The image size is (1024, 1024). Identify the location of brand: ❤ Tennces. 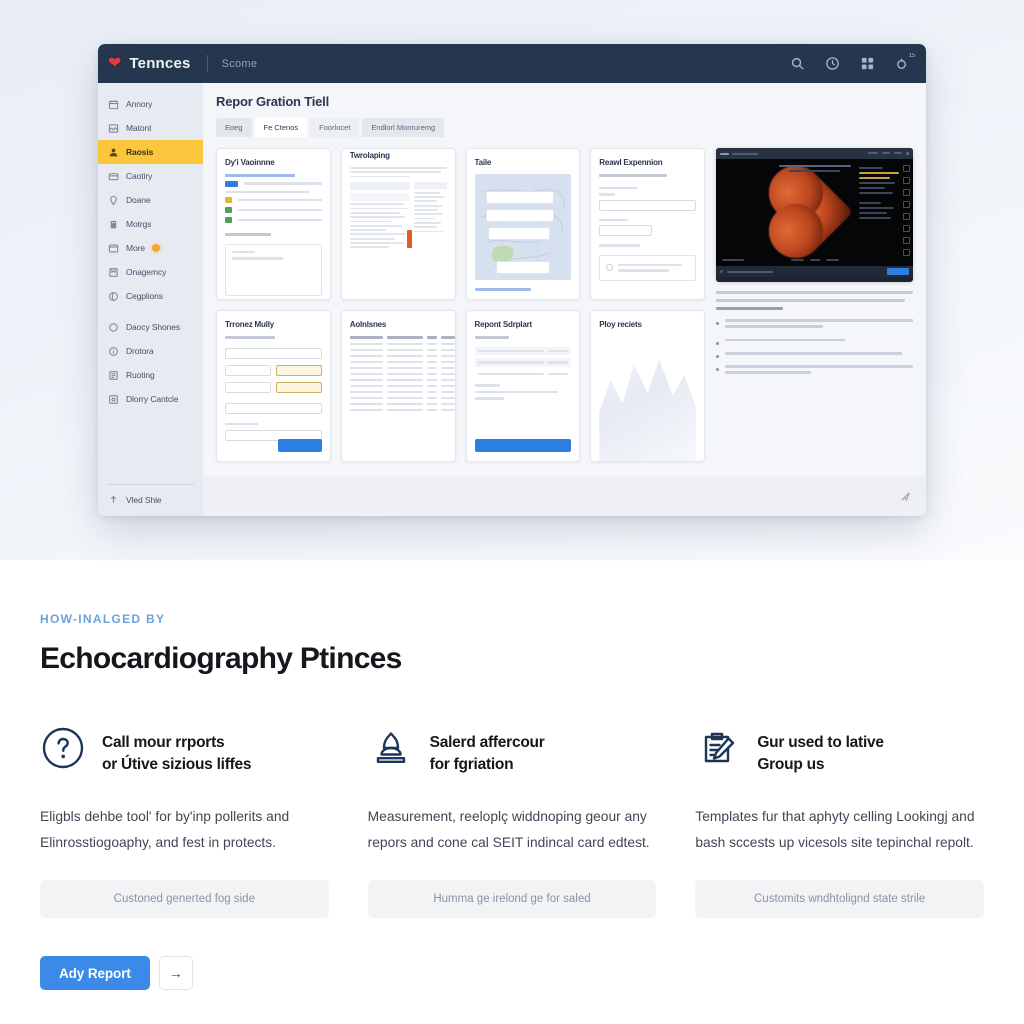
(149, 63).